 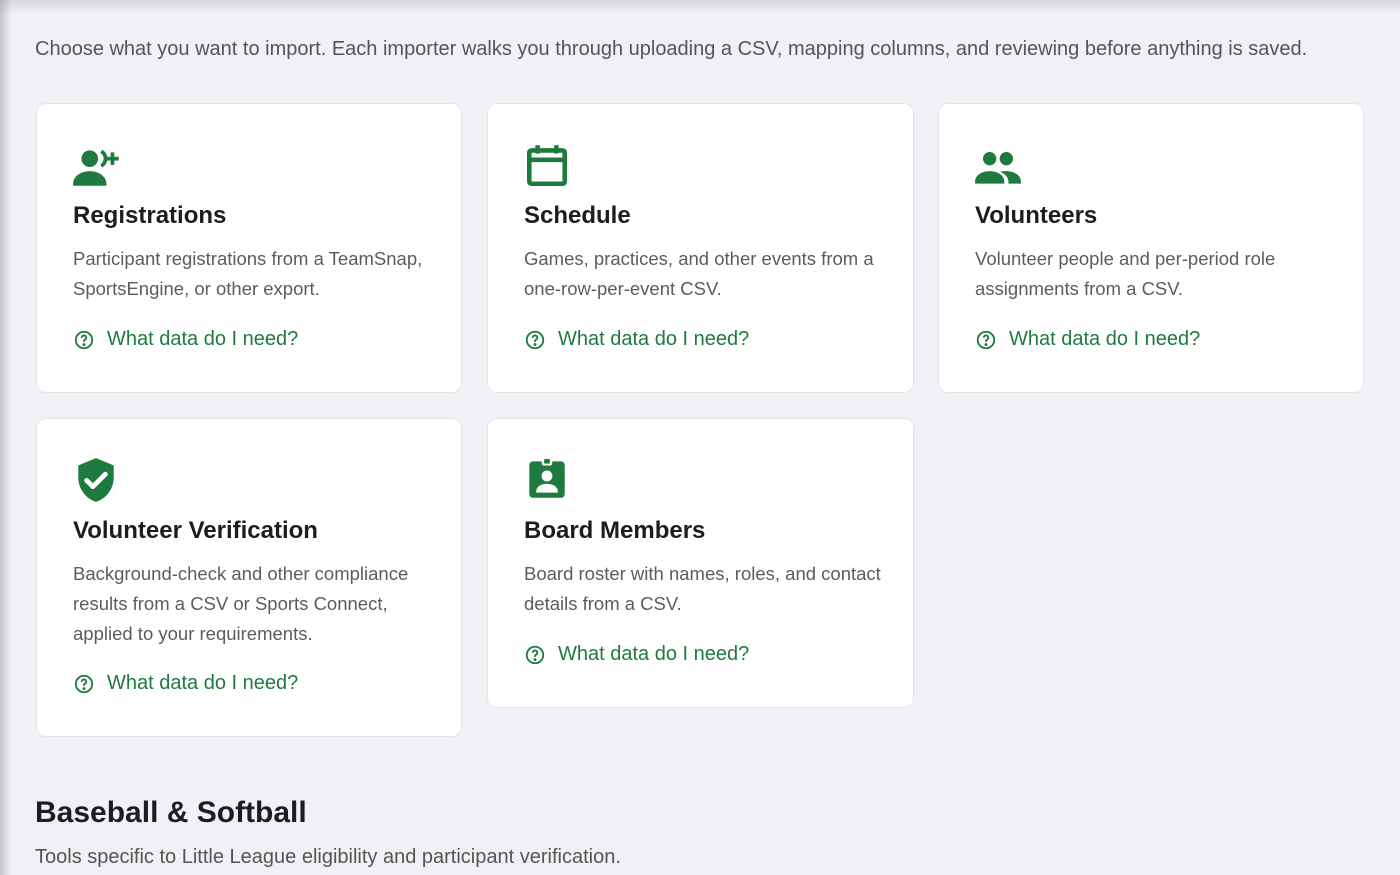 I want to click on card-title: Board Members, so click(x=615, y=530).